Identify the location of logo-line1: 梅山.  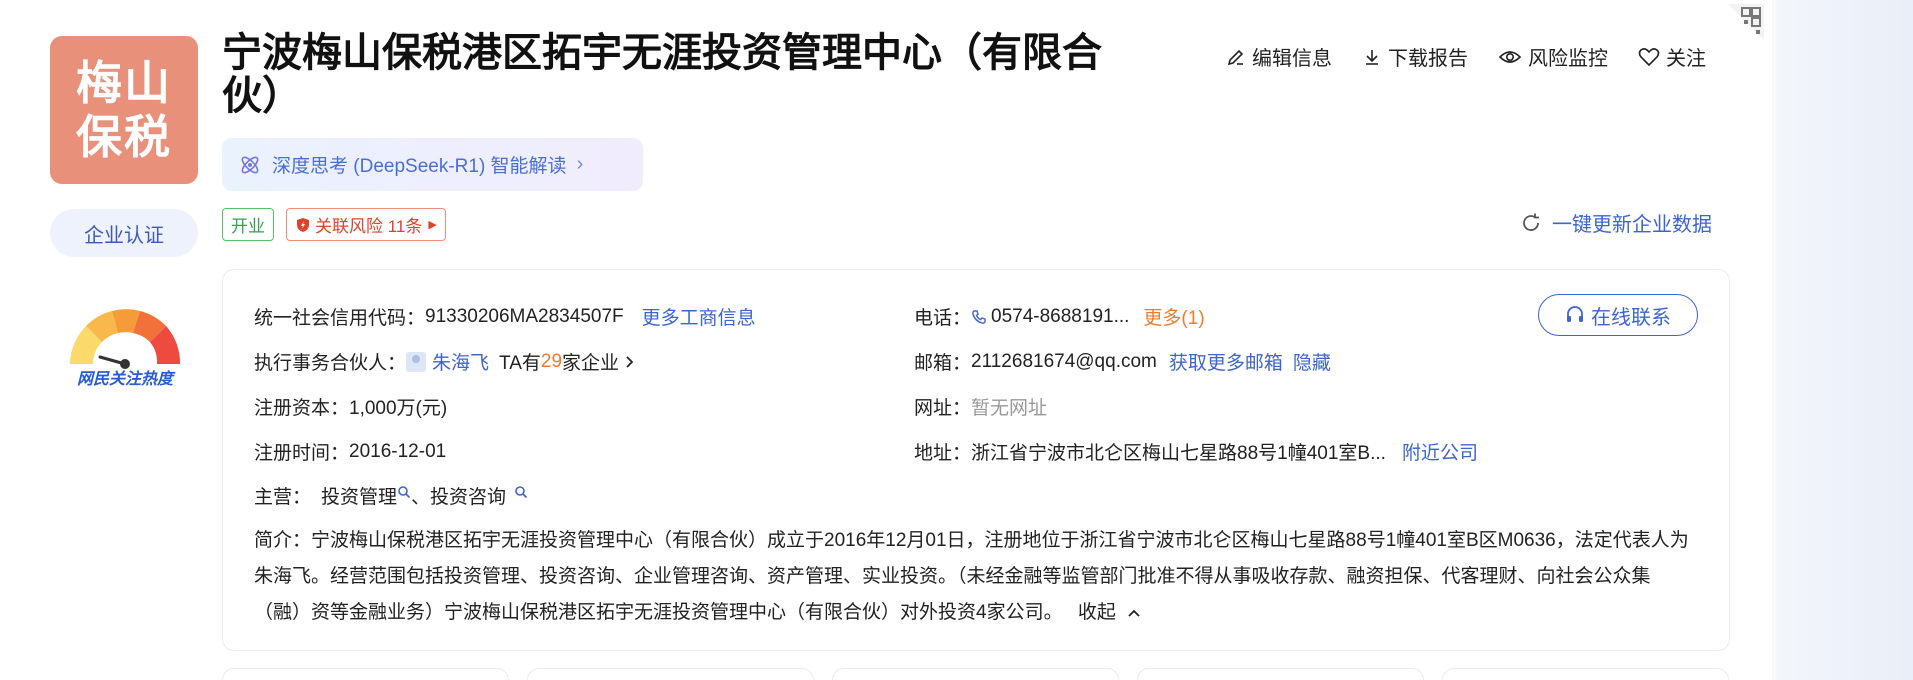
(124, 83).